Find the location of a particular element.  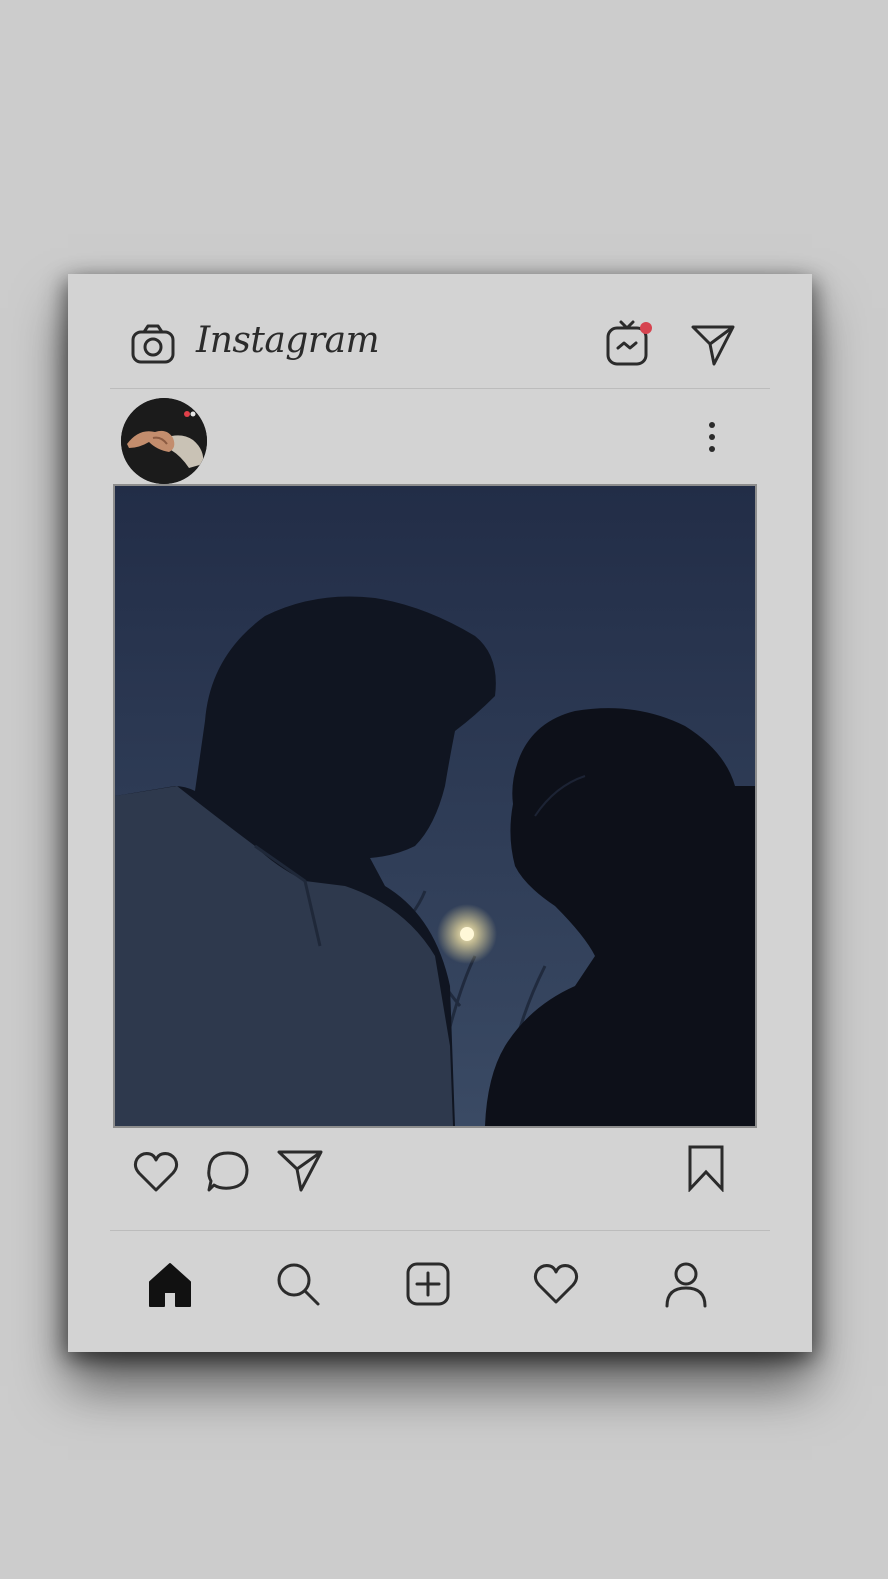

like-icon is located at coordinates (156, 1172).